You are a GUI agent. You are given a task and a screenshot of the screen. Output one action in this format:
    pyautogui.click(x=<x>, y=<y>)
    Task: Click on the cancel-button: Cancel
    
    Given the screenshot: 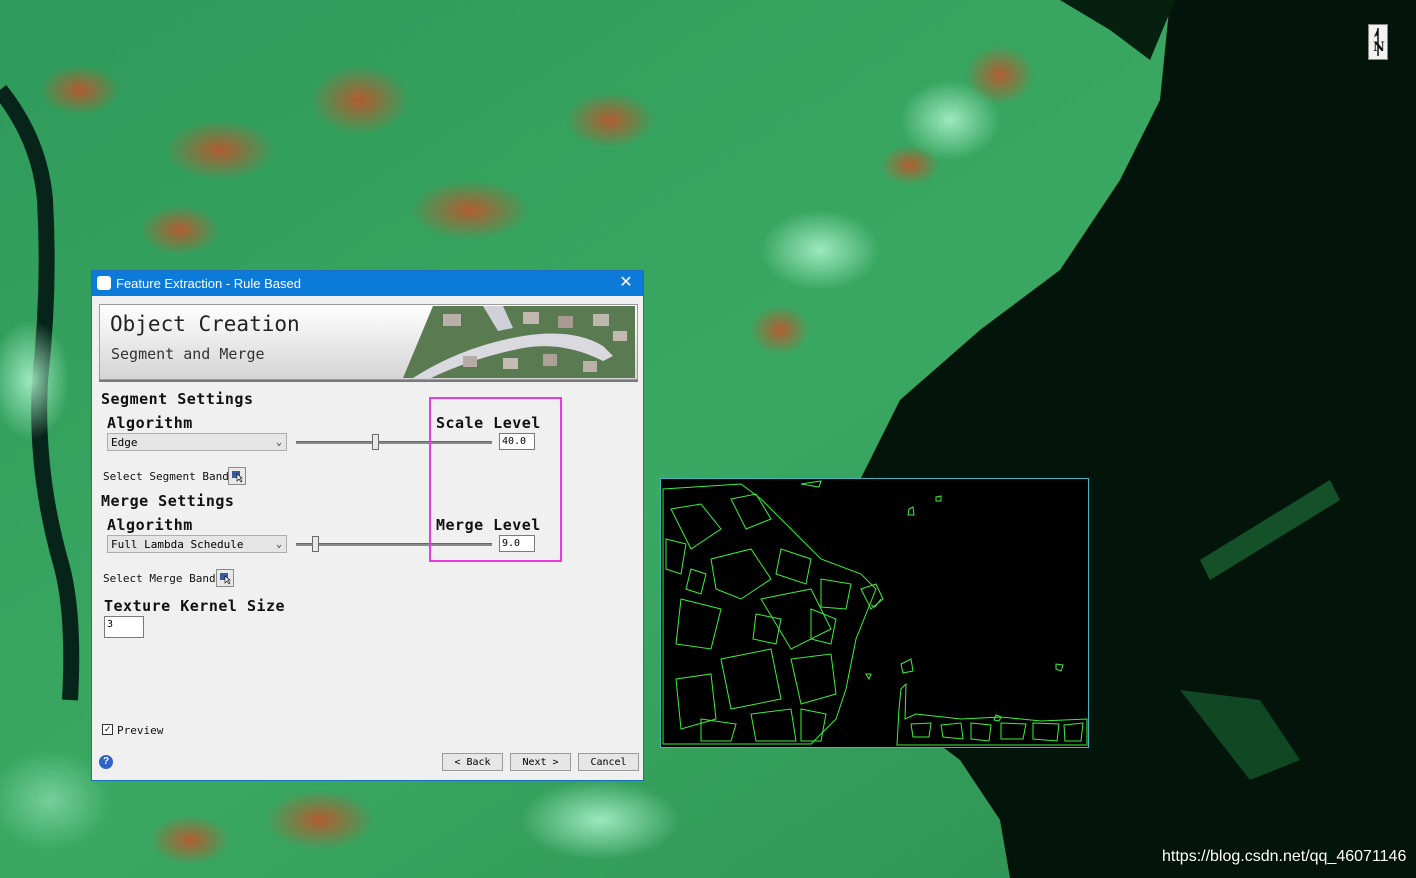 What is the action you would take?
    pyautogui.click(x=608, y=762)
    